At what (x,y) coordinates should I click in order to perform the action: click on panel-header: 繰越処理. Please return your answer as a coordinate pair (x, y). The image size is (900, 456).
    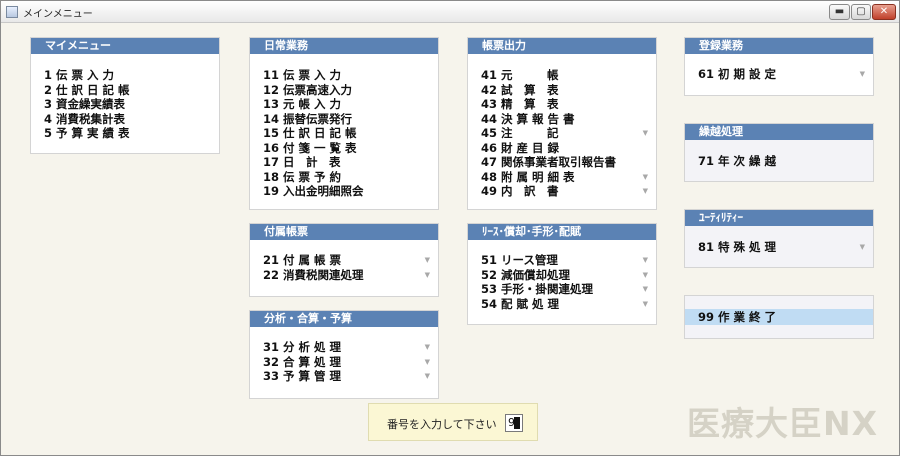
    Looking at the image, I should click on (779, 132).